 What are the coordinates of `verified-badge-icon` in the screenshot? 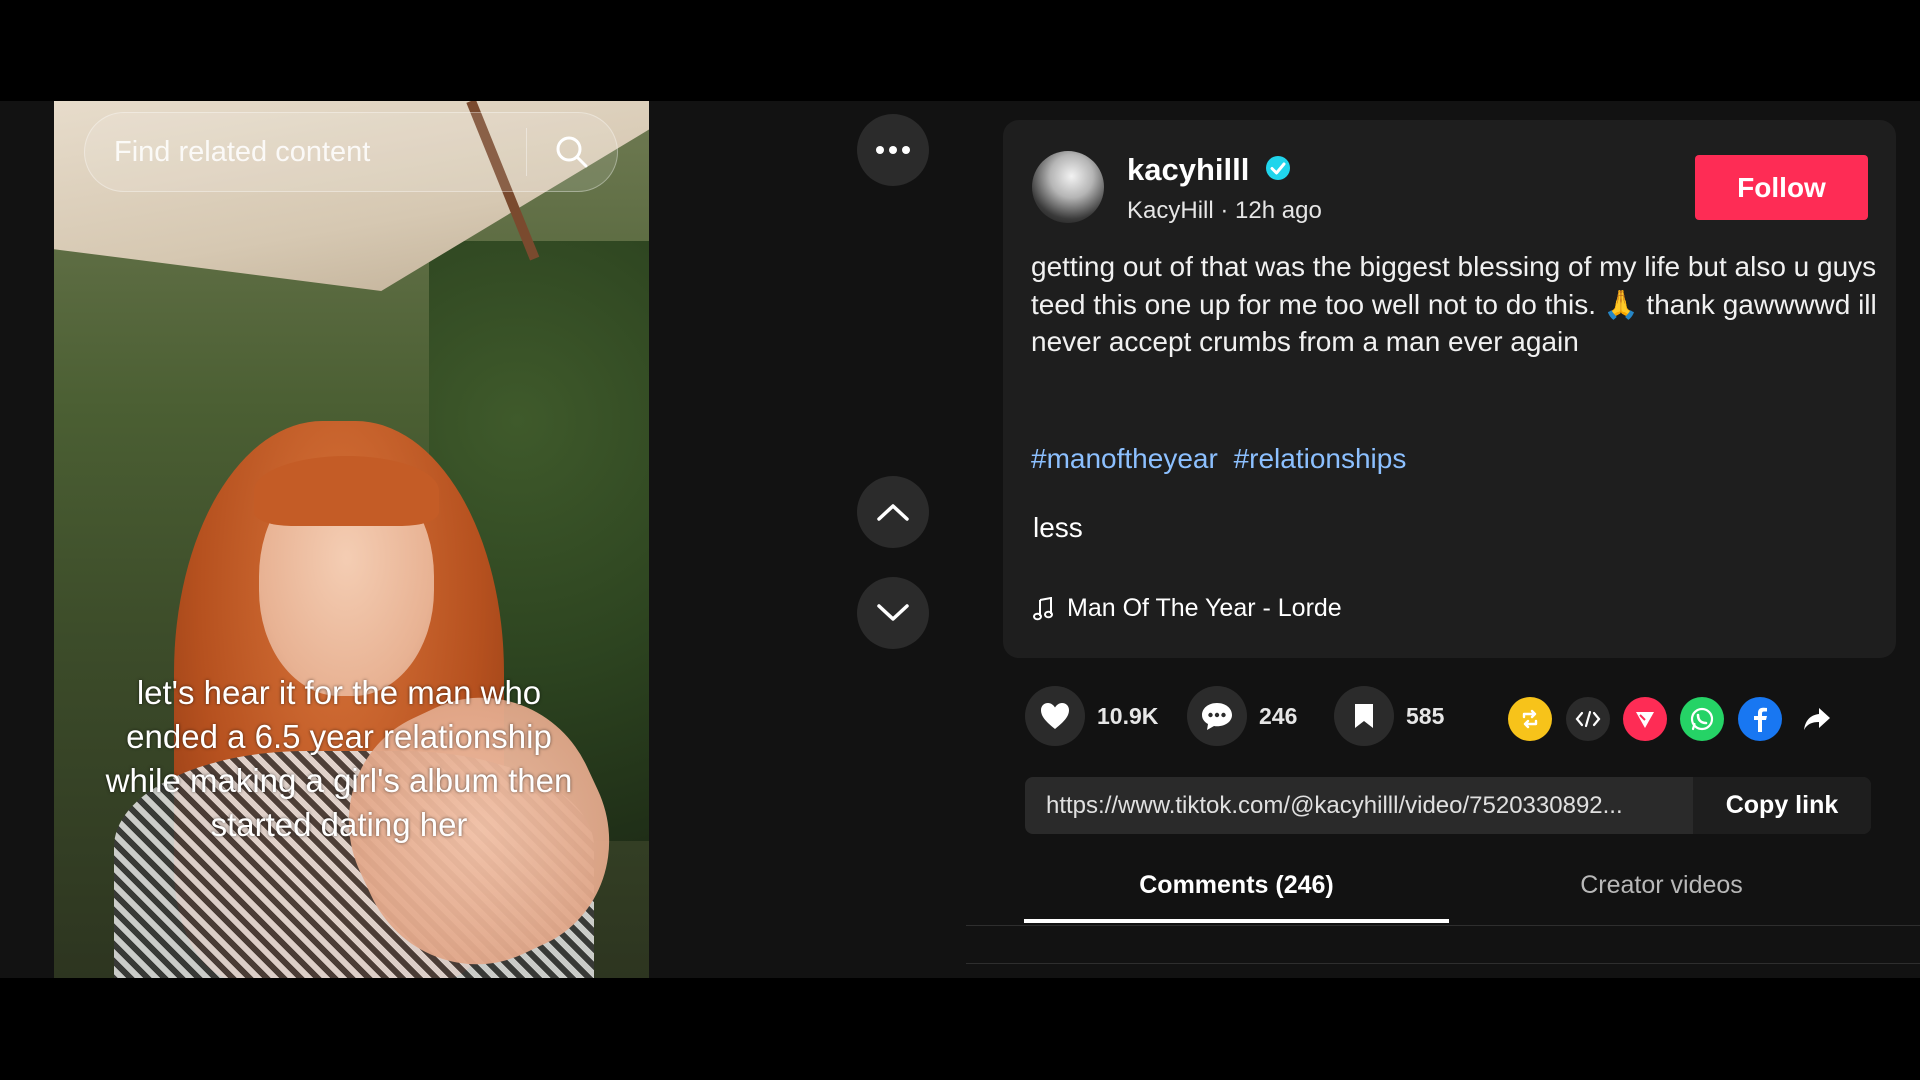 It's located at (1278, 168).